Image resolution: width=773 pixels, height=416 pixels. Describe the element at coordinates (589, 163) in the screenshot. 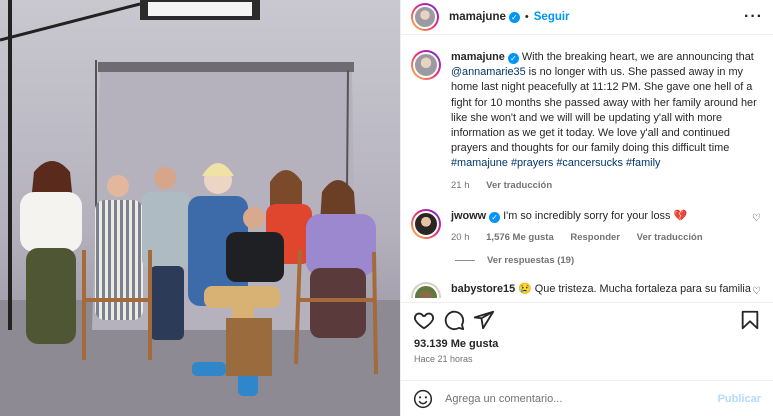

I see `hashtag-link: #cancersucks` at that location.